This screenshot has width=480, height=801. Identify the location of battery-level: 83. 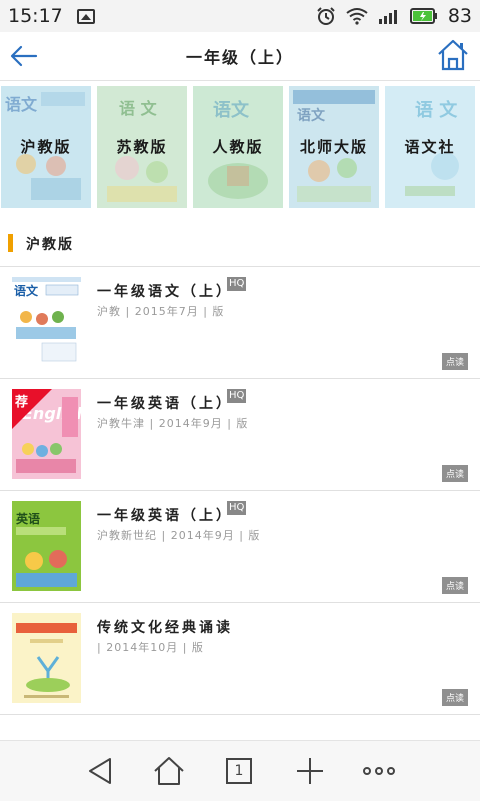
(459, 16).